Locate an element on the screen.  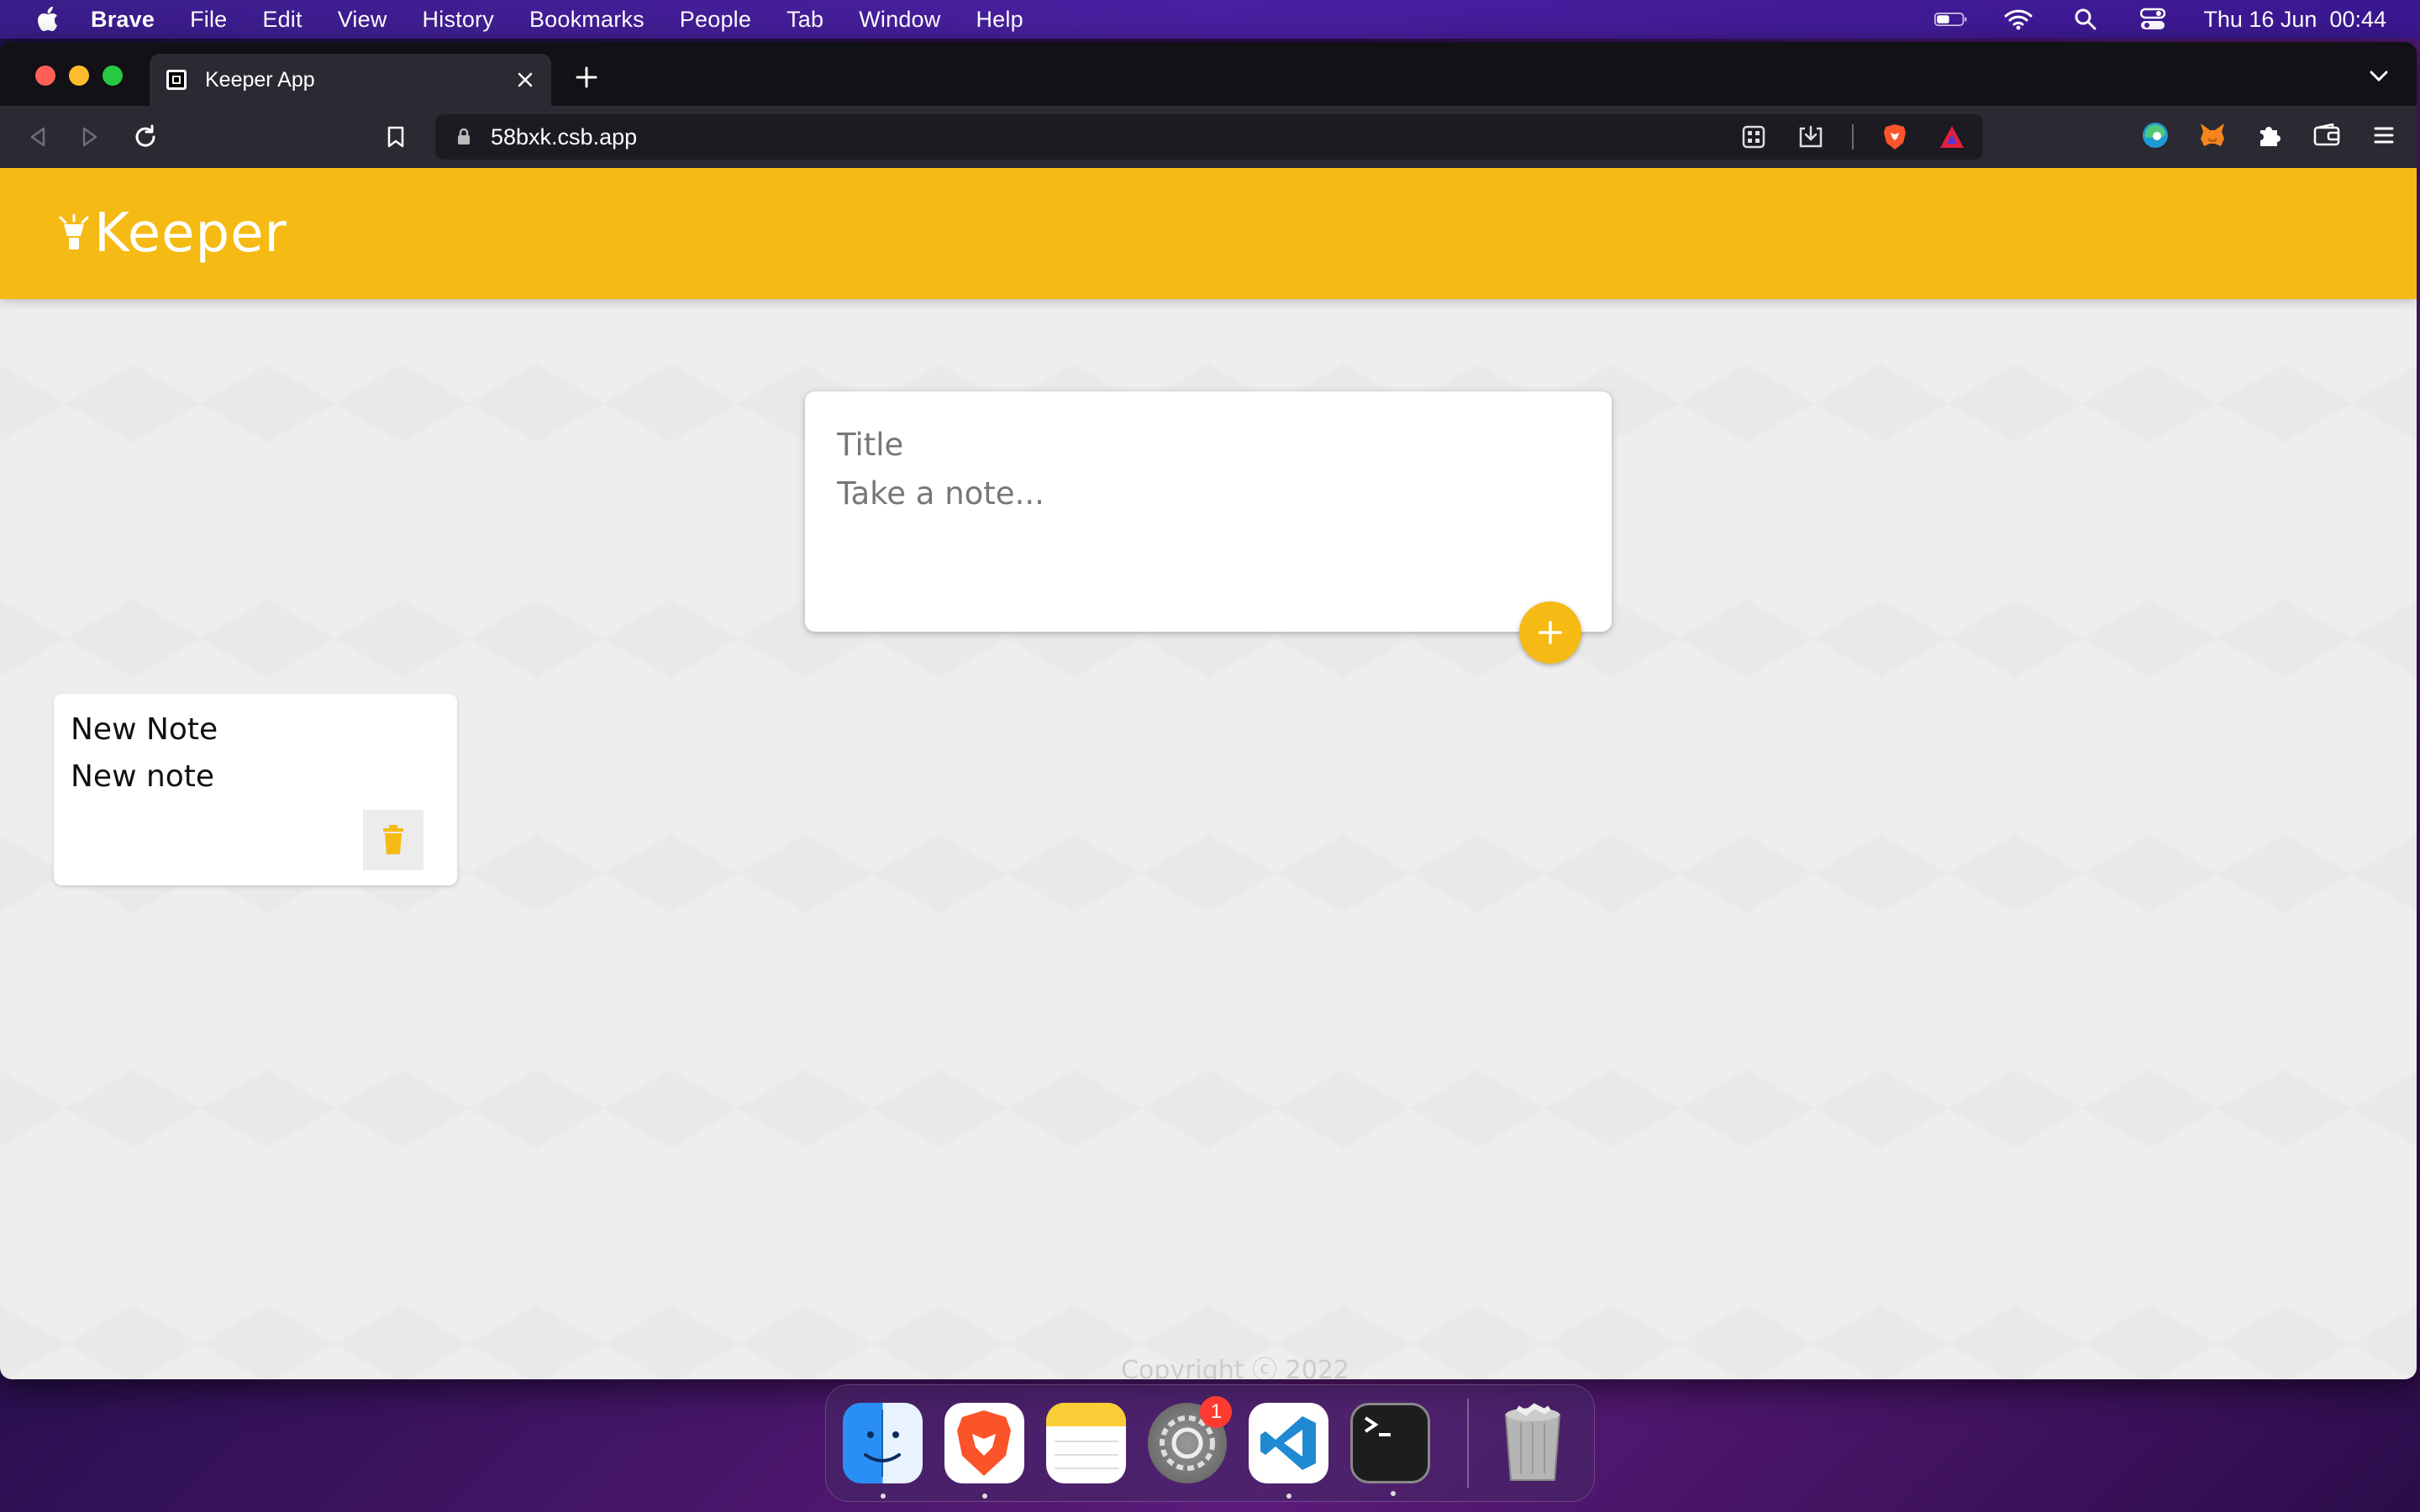
tab-bar: Keeper App is located at coordinates (1208, 74).